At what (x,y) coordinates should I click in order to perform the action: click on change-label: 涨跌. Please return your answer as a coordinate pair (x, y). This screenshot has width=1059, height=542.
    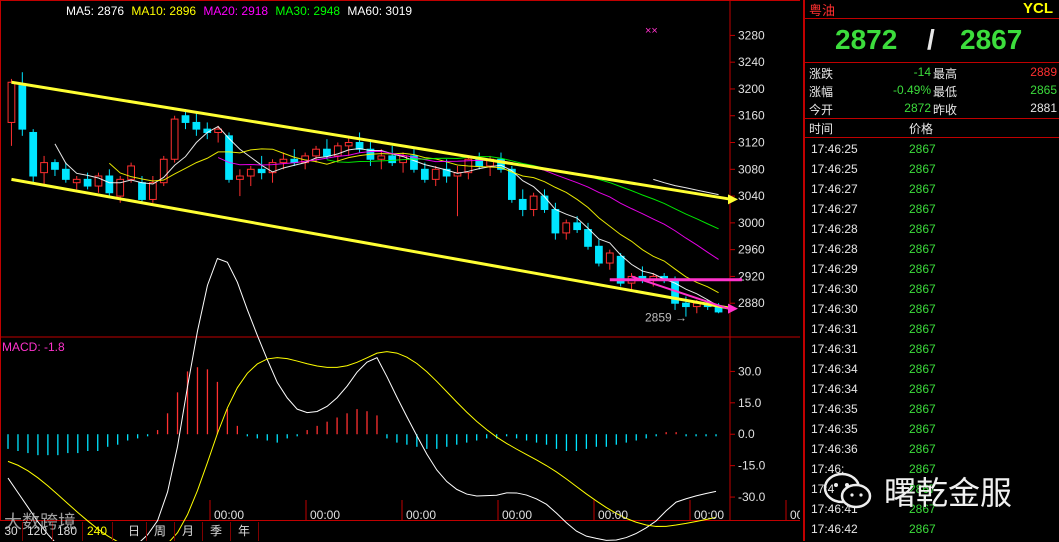
    Looking at the image, I should click on (821, 74).